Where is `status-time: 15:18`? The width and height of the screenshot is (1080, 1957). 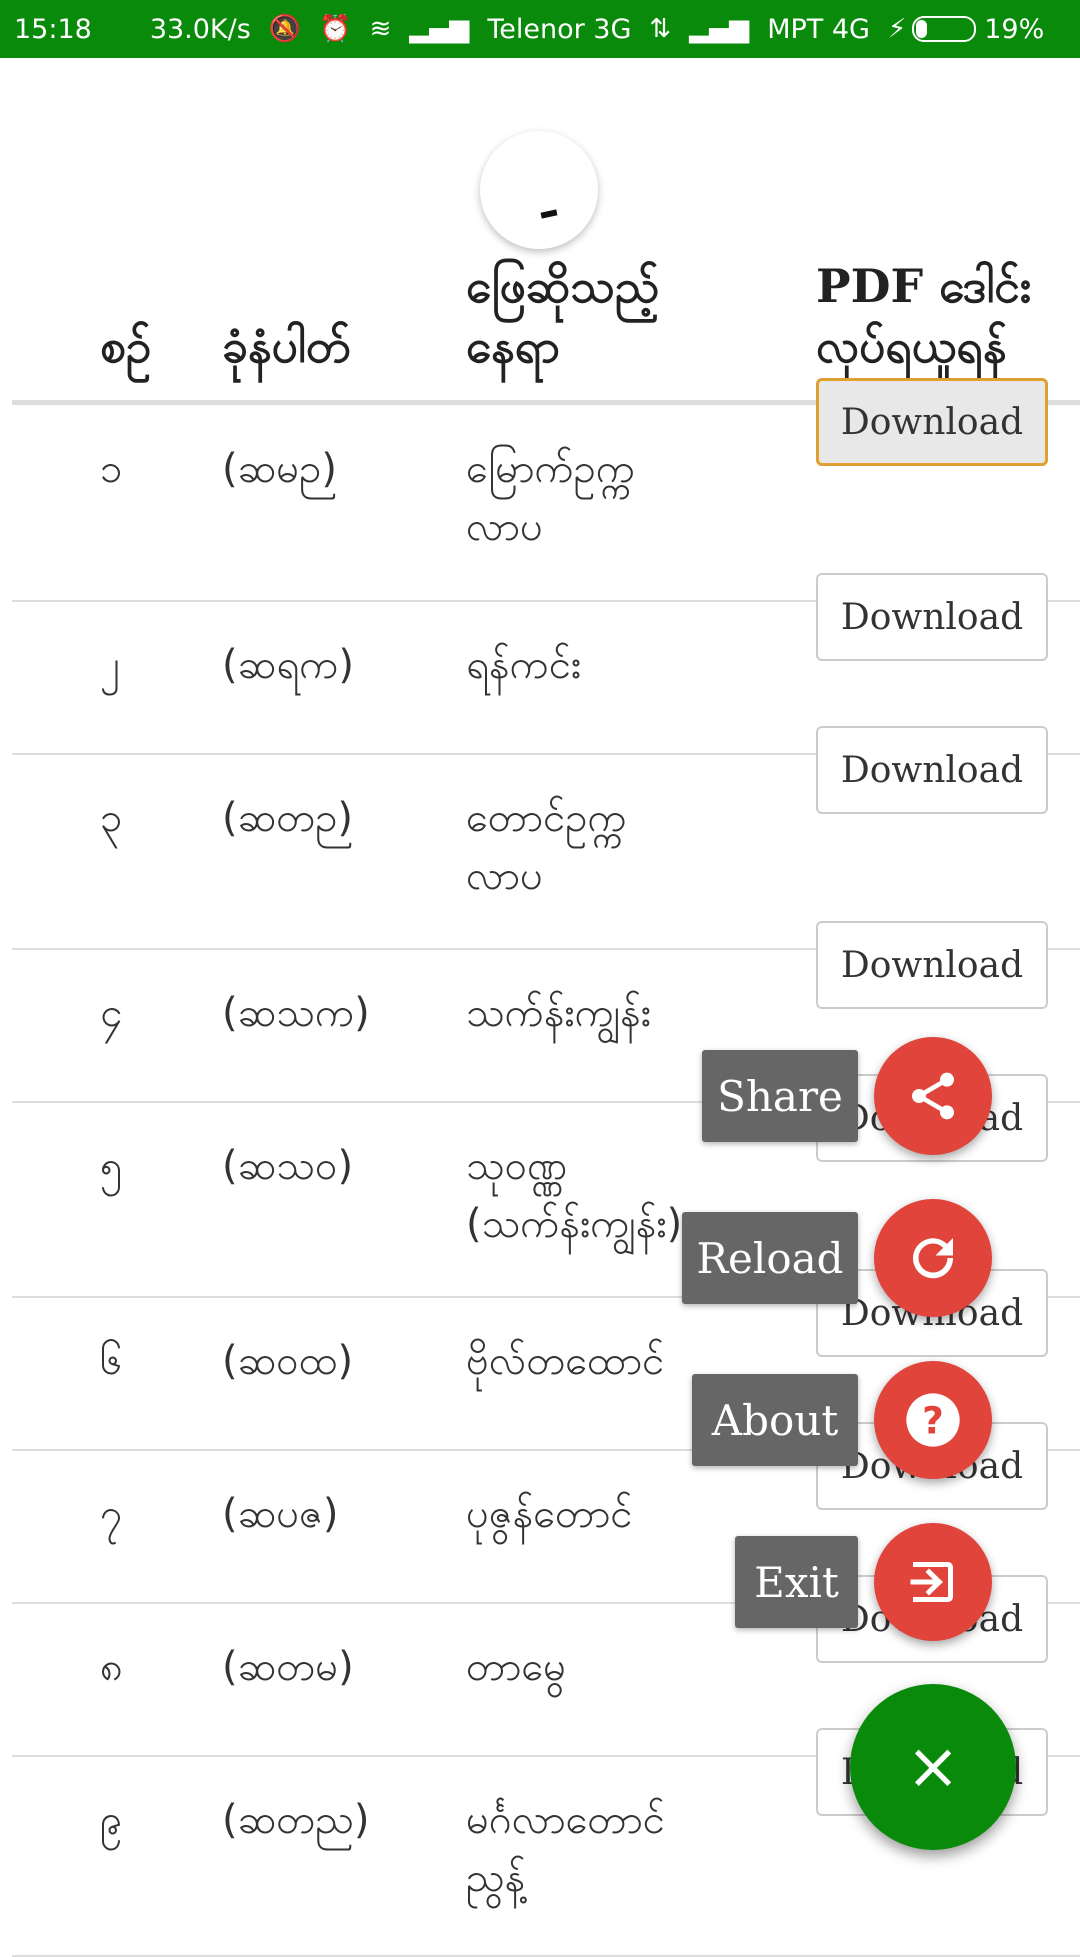
status-time: 15:18 is located at coordinates (53, 29).